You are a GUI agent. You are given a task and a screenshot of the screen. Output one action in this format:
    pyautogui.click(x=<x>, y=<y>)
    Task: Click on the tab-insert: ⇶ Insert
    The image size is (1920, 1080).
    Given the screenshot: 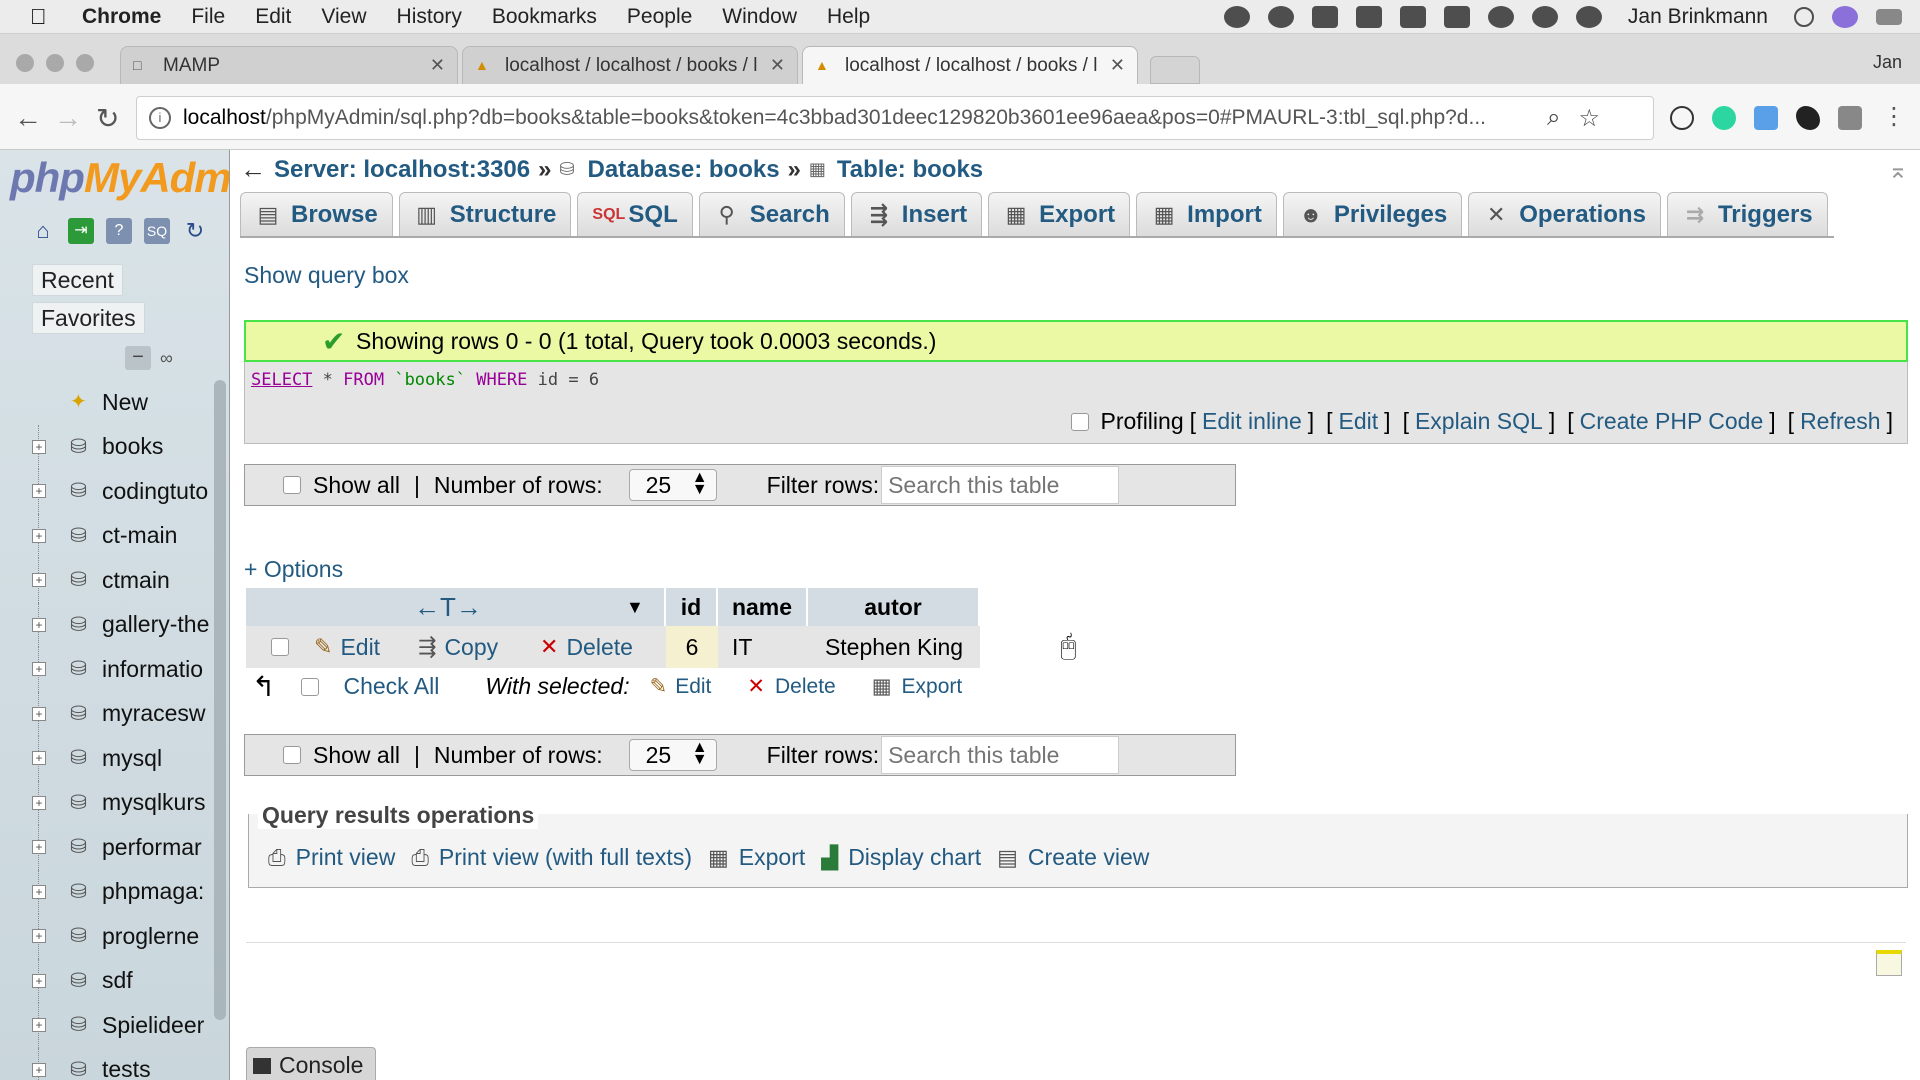 What is the action you would take?
    pyautogui.click(x=916, y=214)
    